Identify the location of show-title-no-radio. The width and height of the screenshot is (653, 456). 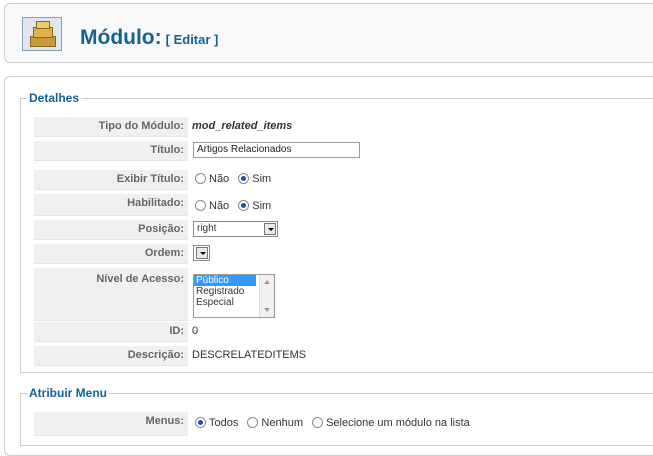
(200, 178).